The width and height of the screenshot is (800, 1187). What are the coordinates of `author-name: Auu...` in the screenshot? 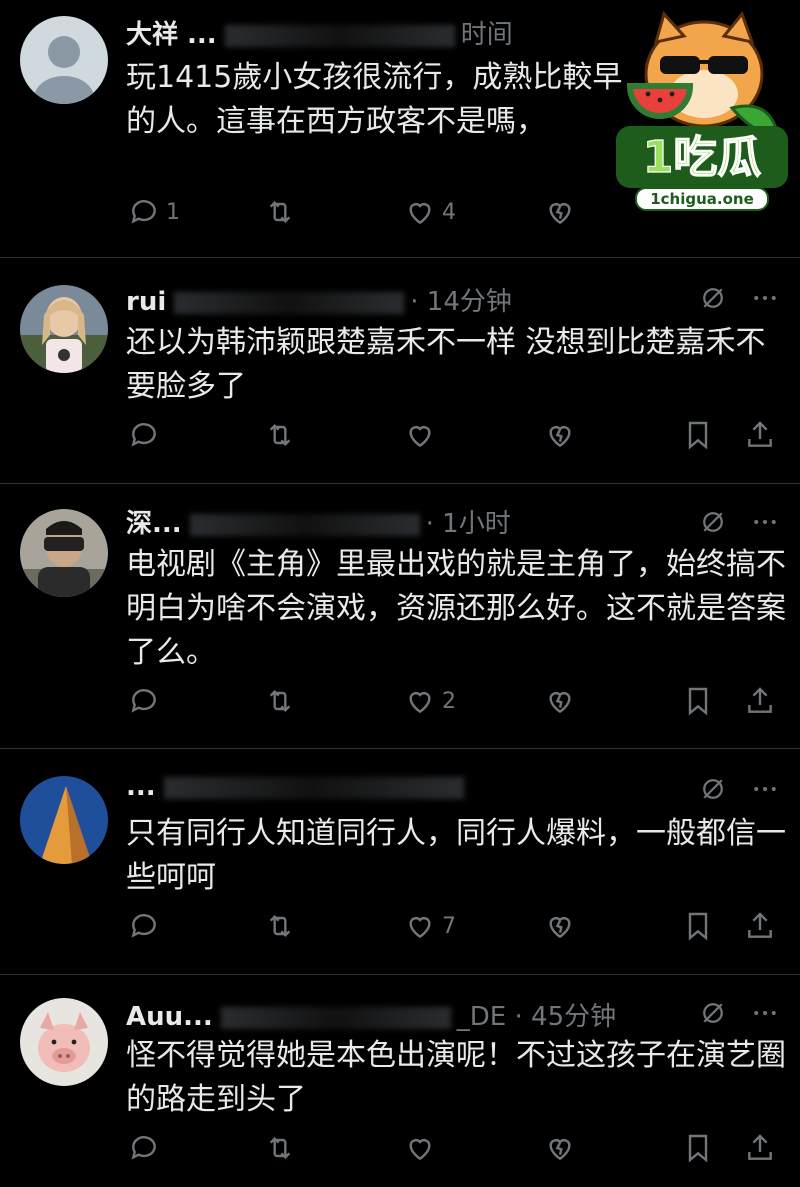 It's located at (169, 1017).